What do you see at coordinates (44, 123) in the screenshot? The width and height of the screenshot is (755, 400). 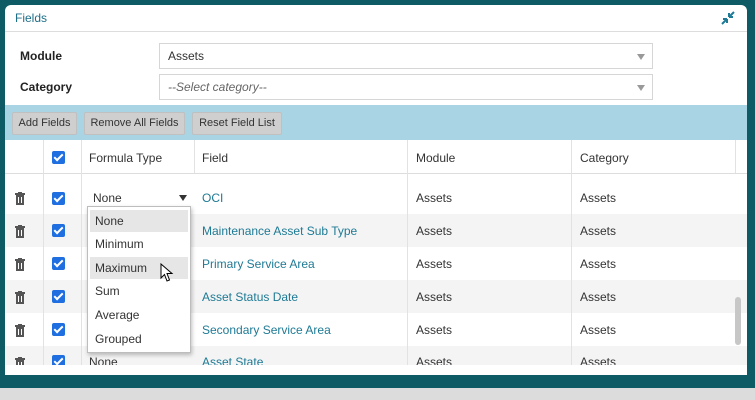 I see `add-fields-button: Add Fields` at bounding box center [44, 123].